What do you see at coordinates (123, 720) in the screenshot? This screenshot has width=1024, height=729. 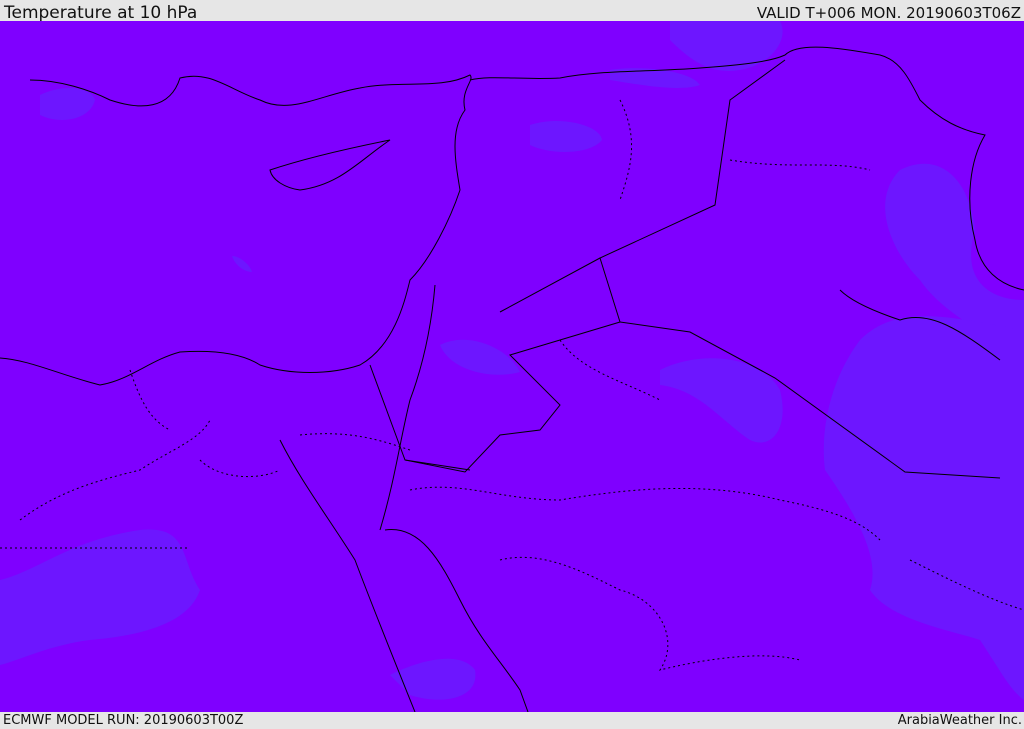 I see `model-run: ECMWF MODEL RUN: 20190603T00Z` at bounding box center [123, 720].